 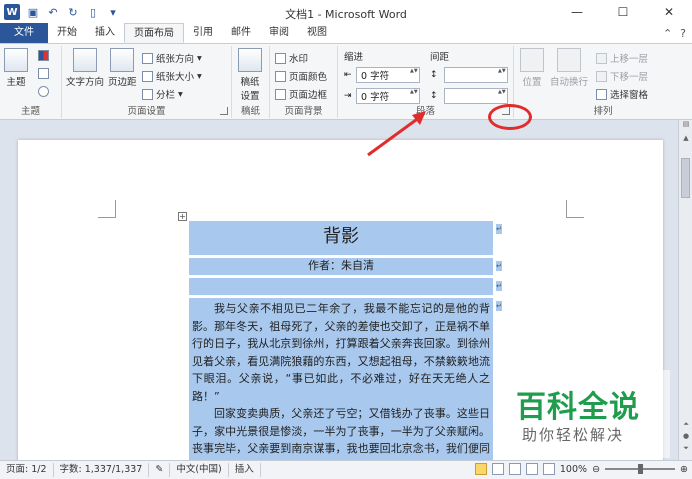 I want to click on tab-review: 审阅, so click(x=279, y=33).